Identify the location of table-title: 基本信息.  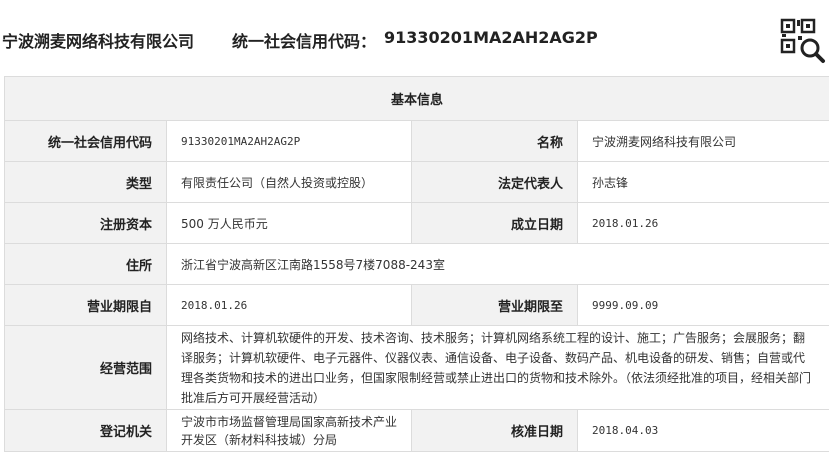
(416, 98).